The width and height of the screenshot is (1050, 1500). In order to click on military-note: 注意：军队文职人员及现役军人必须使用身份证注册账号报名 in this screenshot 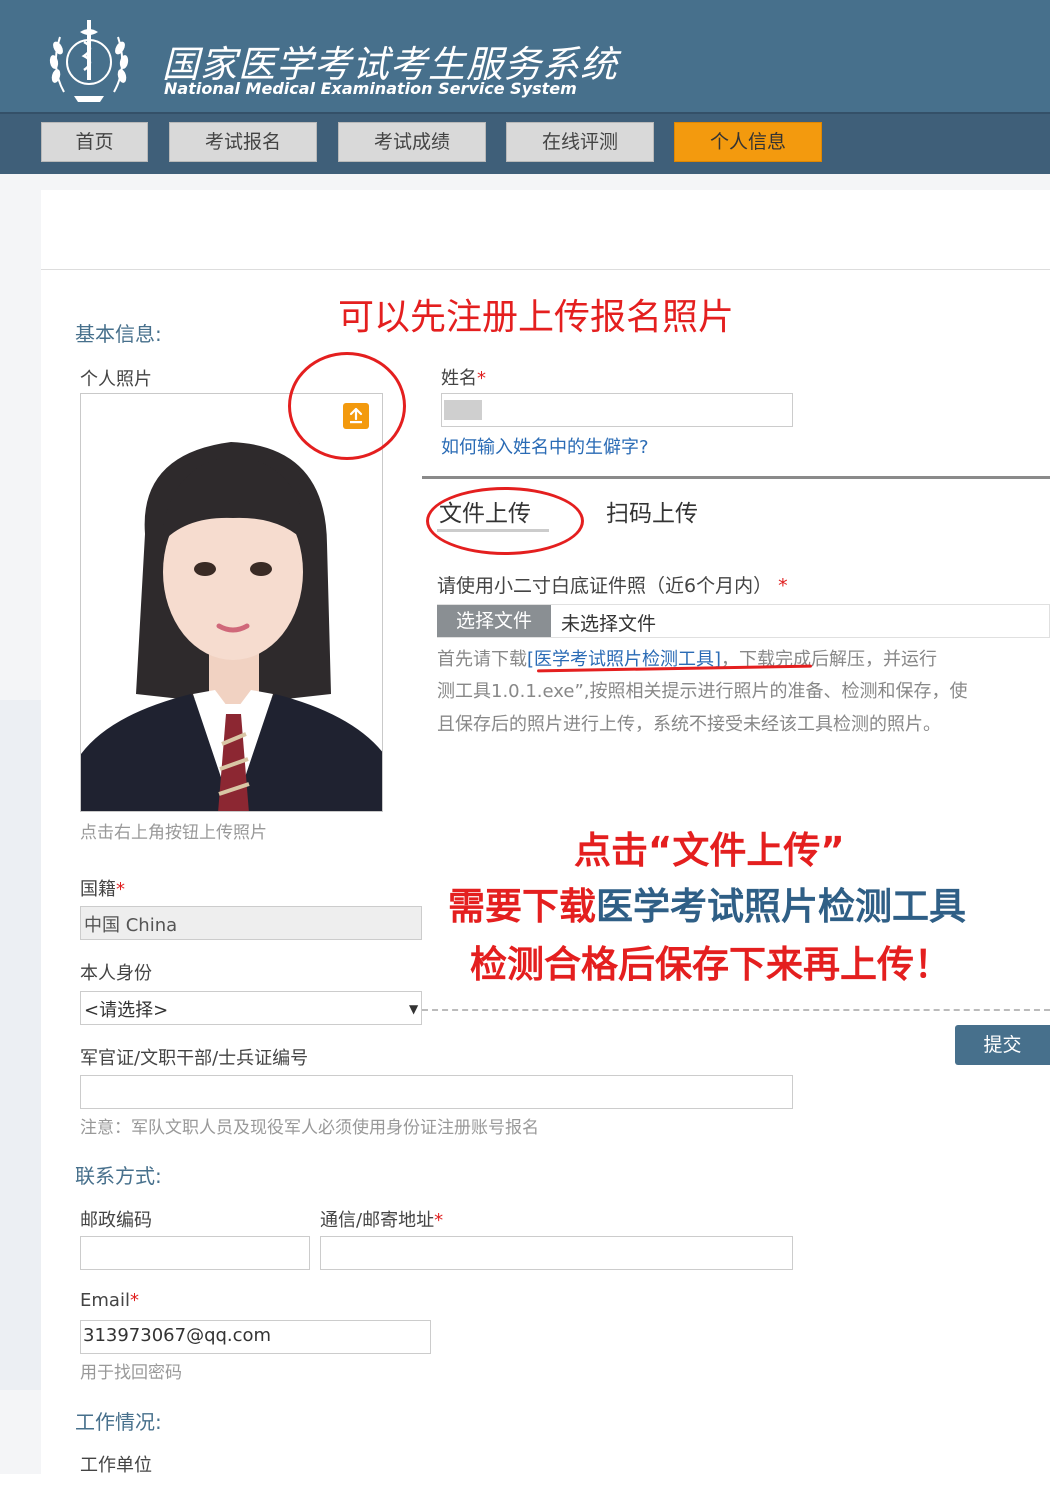, I will do `click(309, 1128)`.